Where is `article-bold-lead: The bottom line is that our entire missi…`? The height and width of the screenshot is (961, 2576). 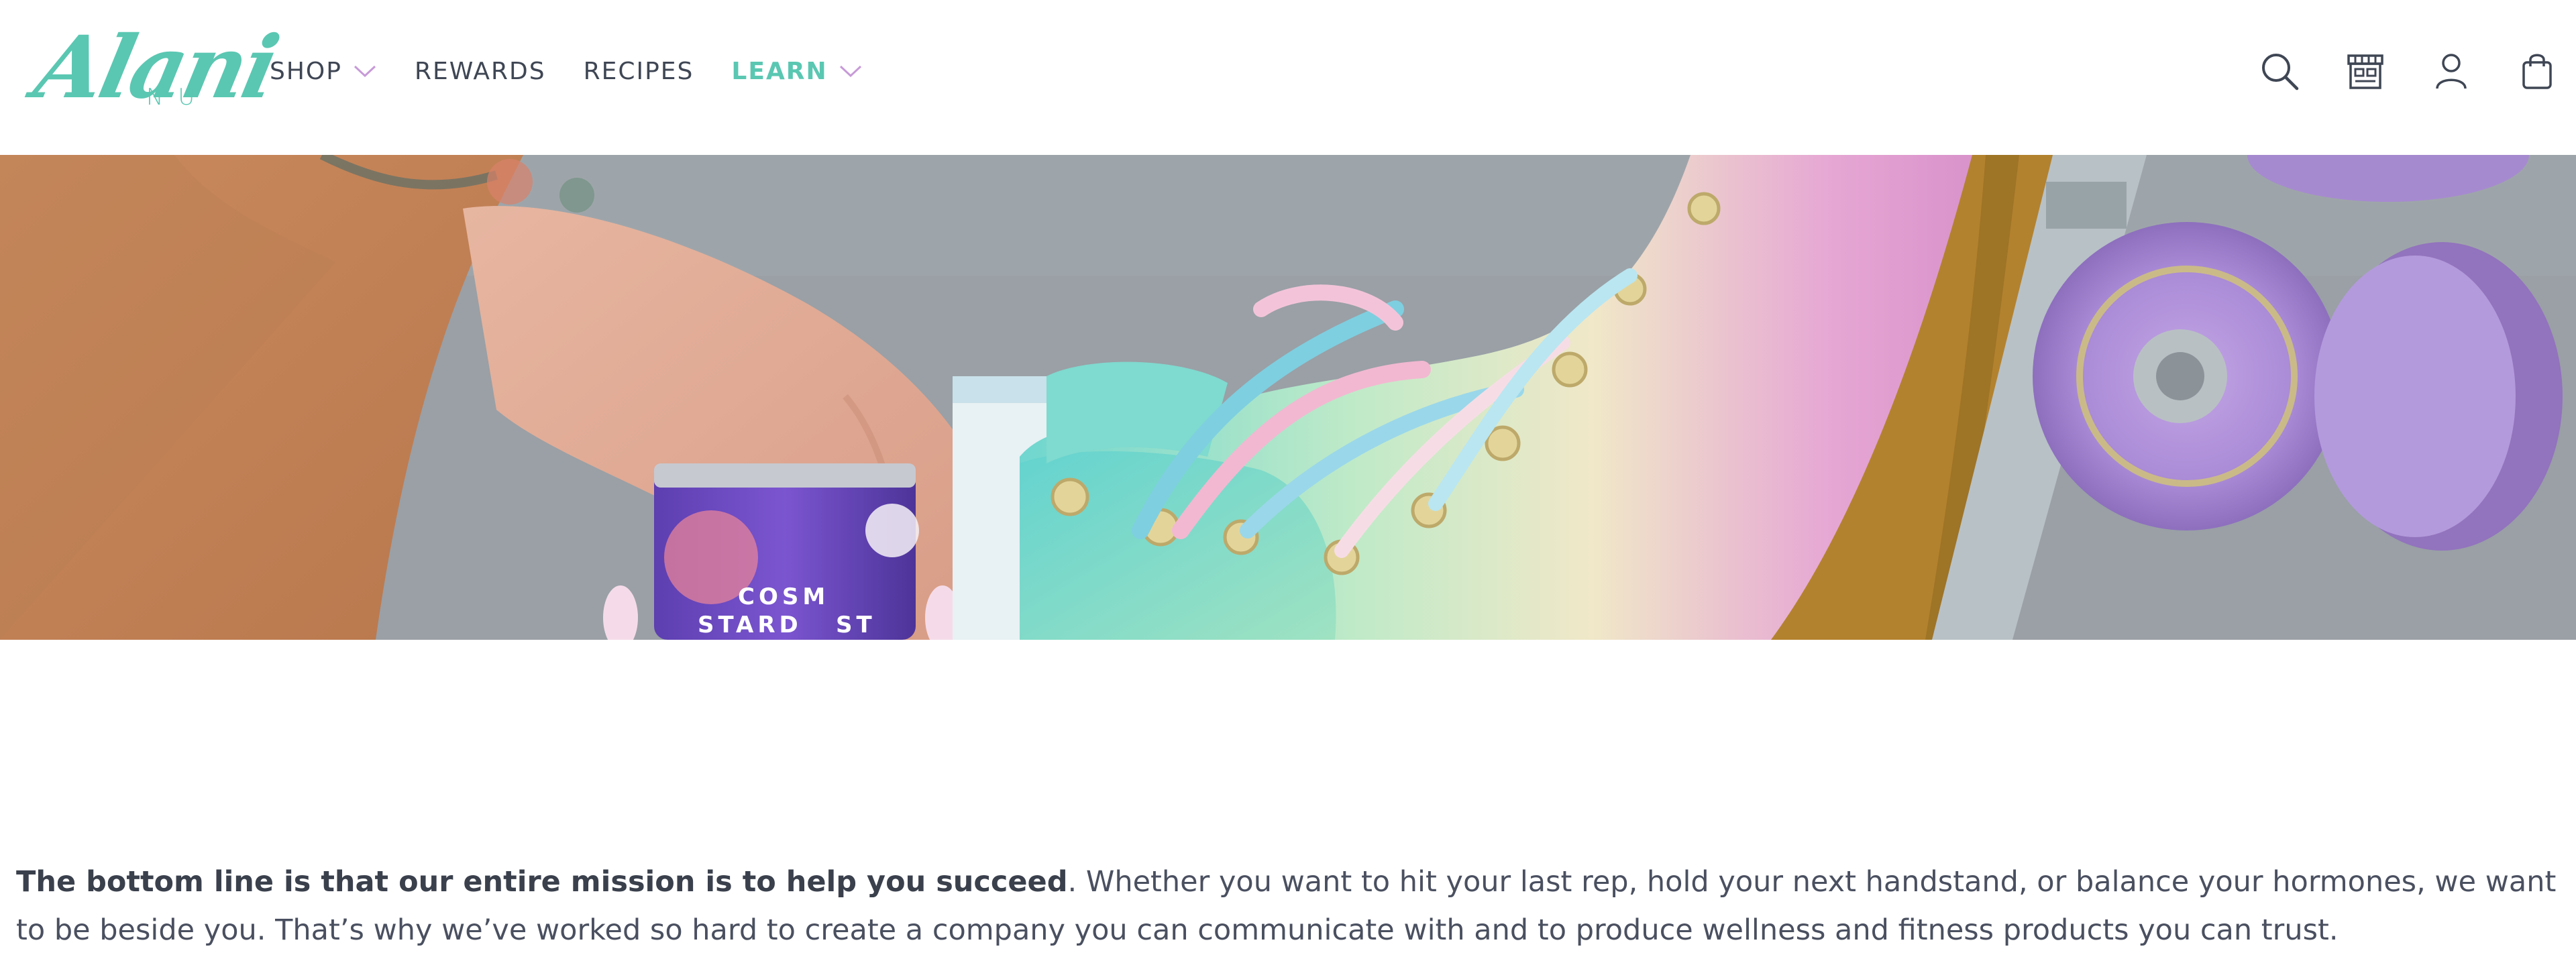 article-bold-lead: The bottom line is that our entire missi… is located at coordinates (542, 882).